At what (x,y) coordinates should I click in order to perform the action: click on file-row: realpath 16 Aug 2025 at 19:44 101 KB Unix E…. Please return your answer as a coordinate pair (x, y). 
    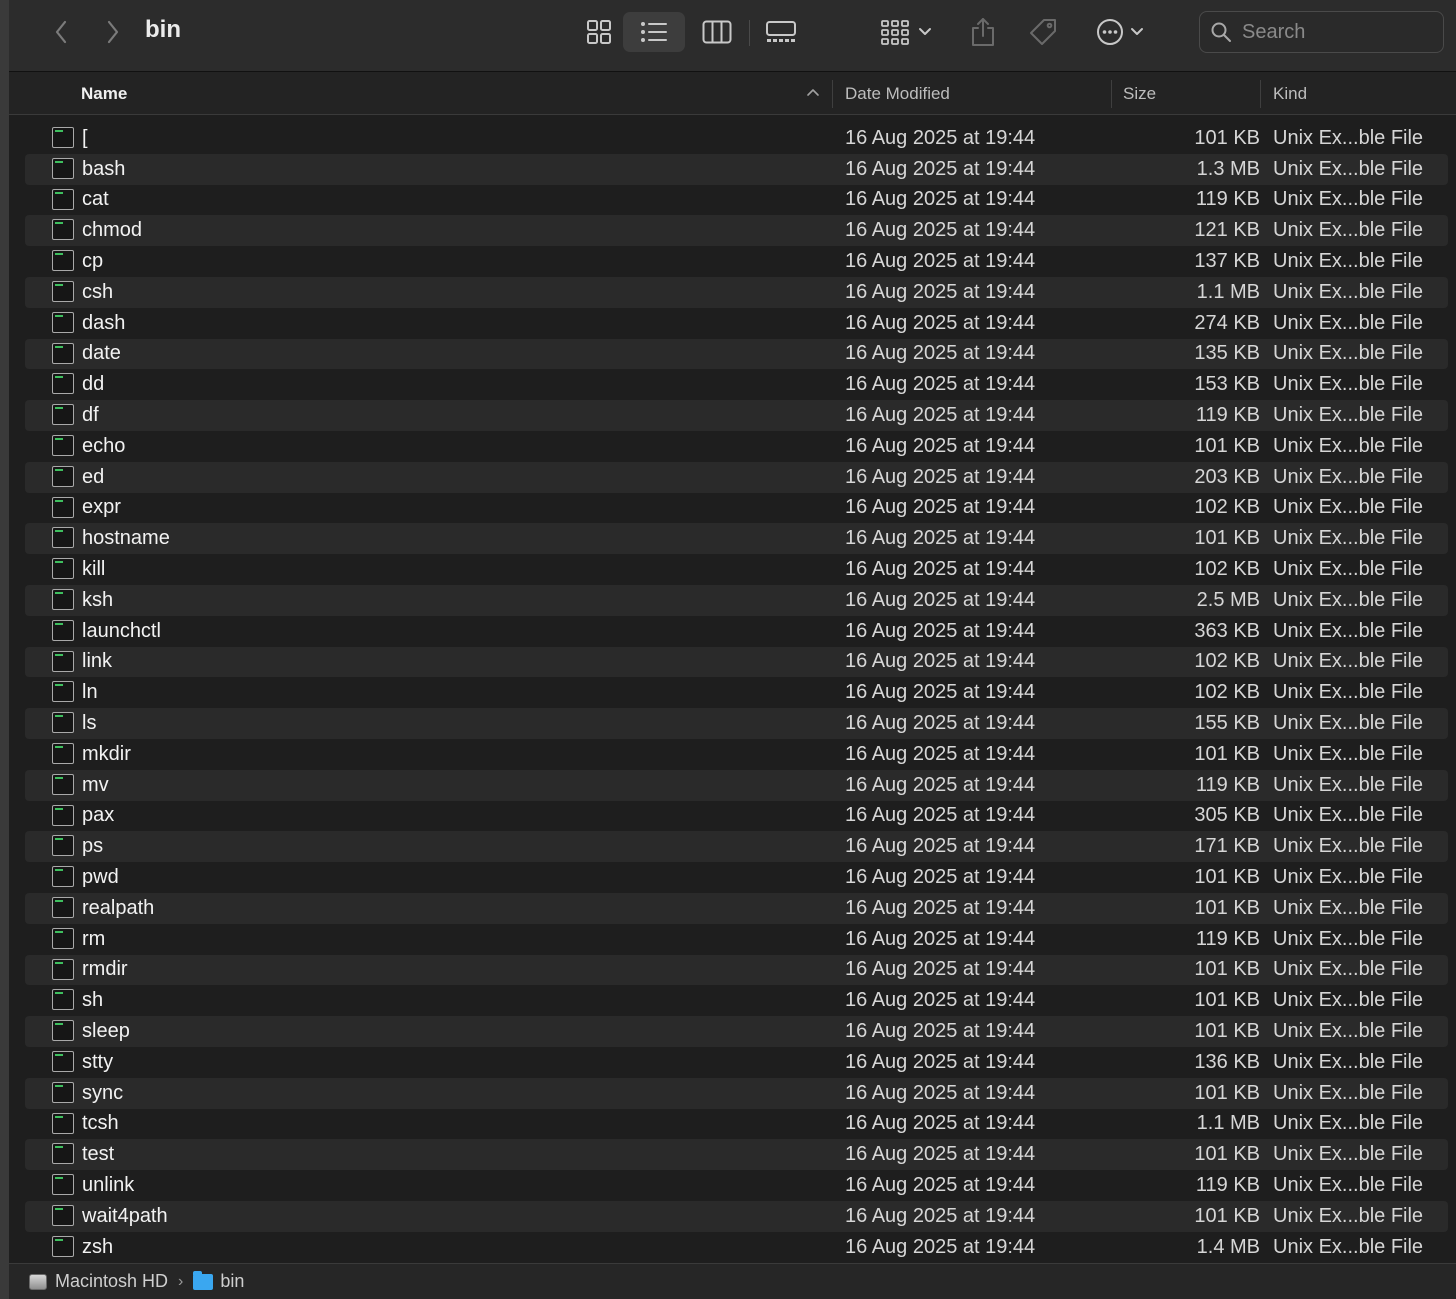
    Looking at the image, I should click on (736, 908).